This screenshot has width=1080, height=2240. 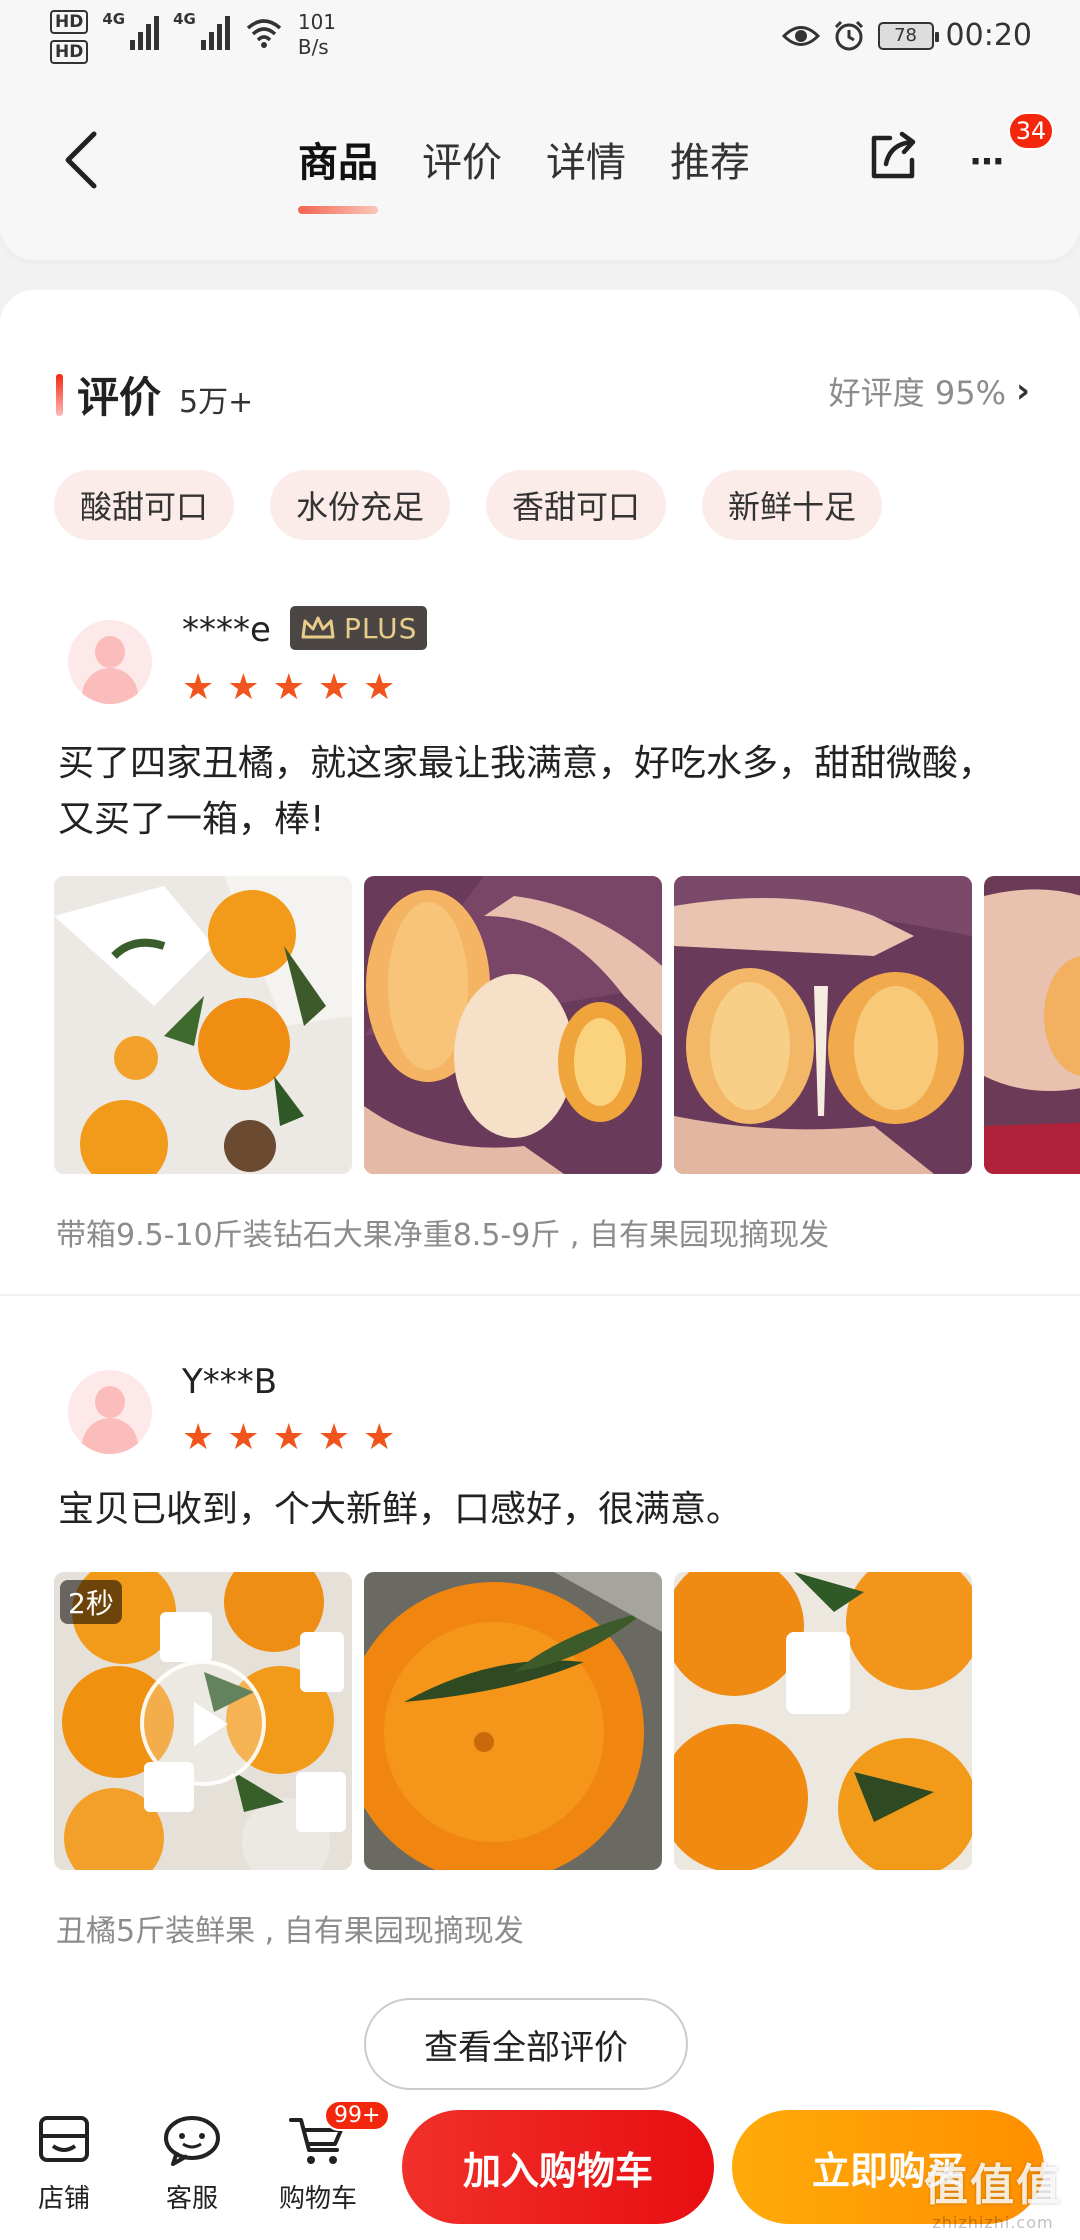 What do you see at coordinates (400, 1509) in the screenshot?
I see `review-text: 宝贝已收到，个大新鲜，口感好，很满意。` at bounding box center [400, 1509].